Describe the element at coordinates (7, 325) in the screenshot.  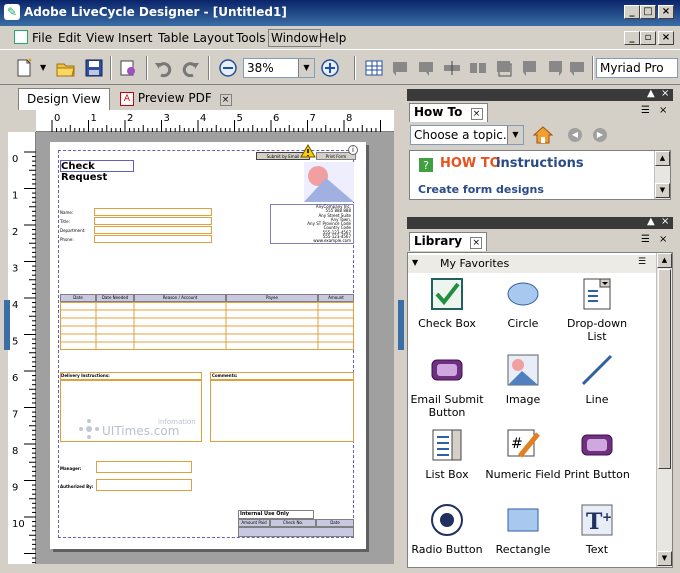
I see `left-panel-grip` at that location.